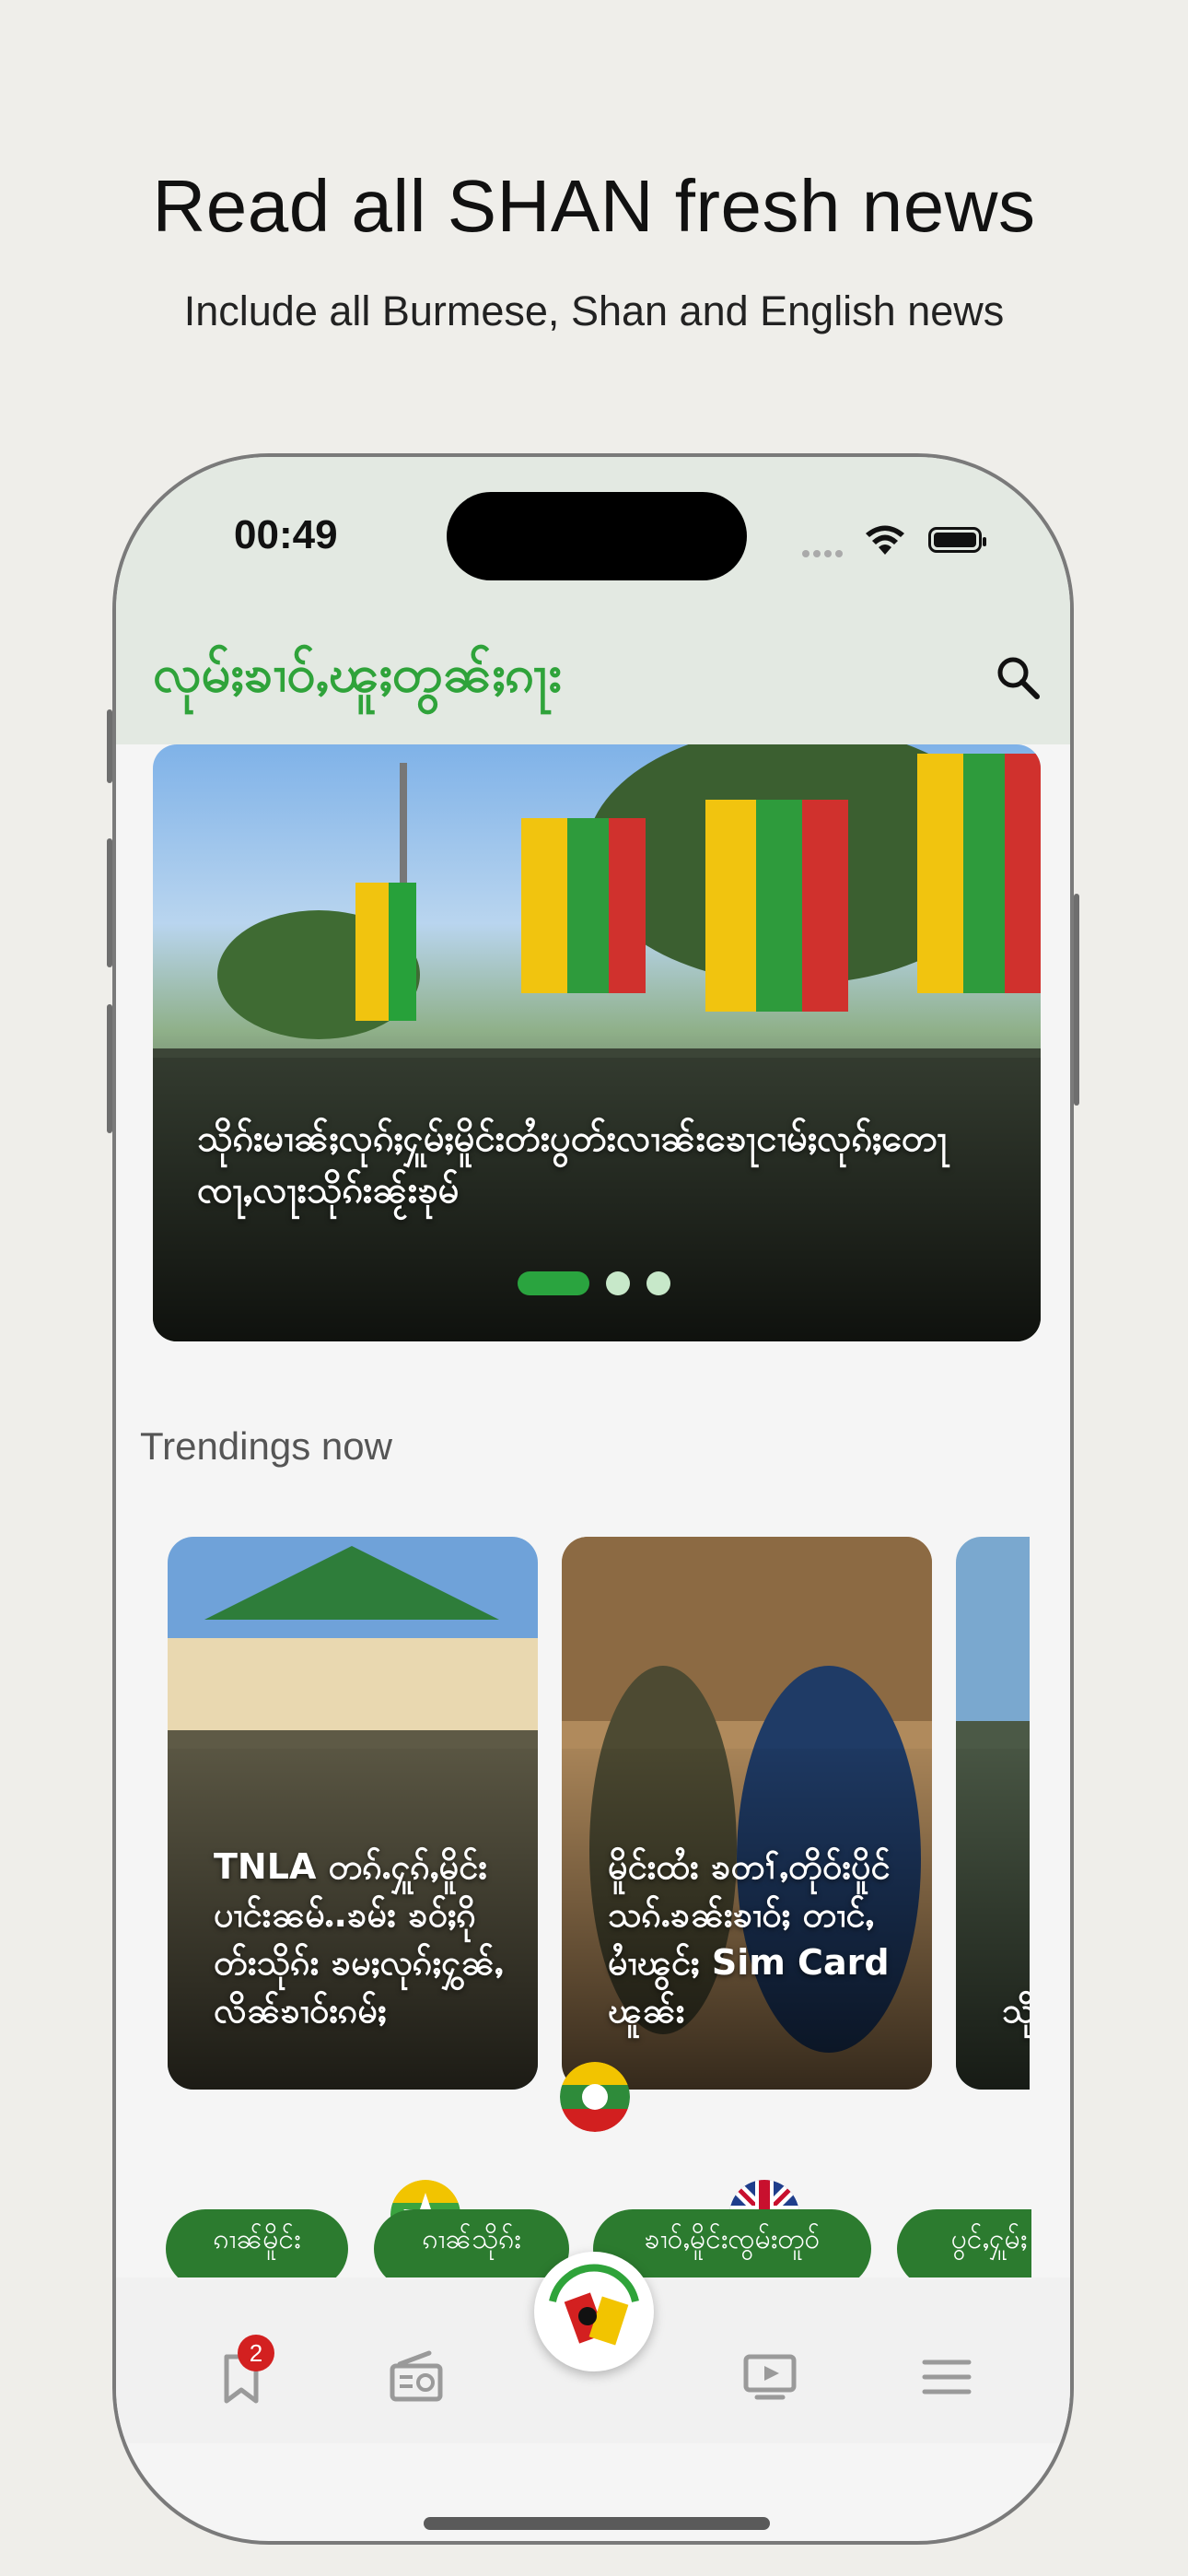  Describe the element at coordinates (357, 674) in the screenshot. I see `app-brand-title: လုမ်ႈၶၢဝ်ႇၽူႈတွၼ်ႈၵႃး` at that location.